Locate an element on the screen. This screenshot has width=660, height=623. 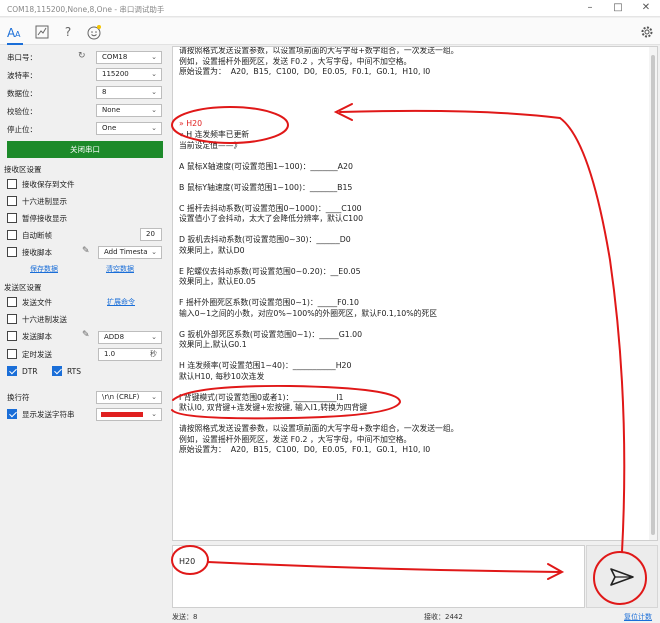
send-script-select: ADD8 ⌄ is located at coordinates (130, 337).